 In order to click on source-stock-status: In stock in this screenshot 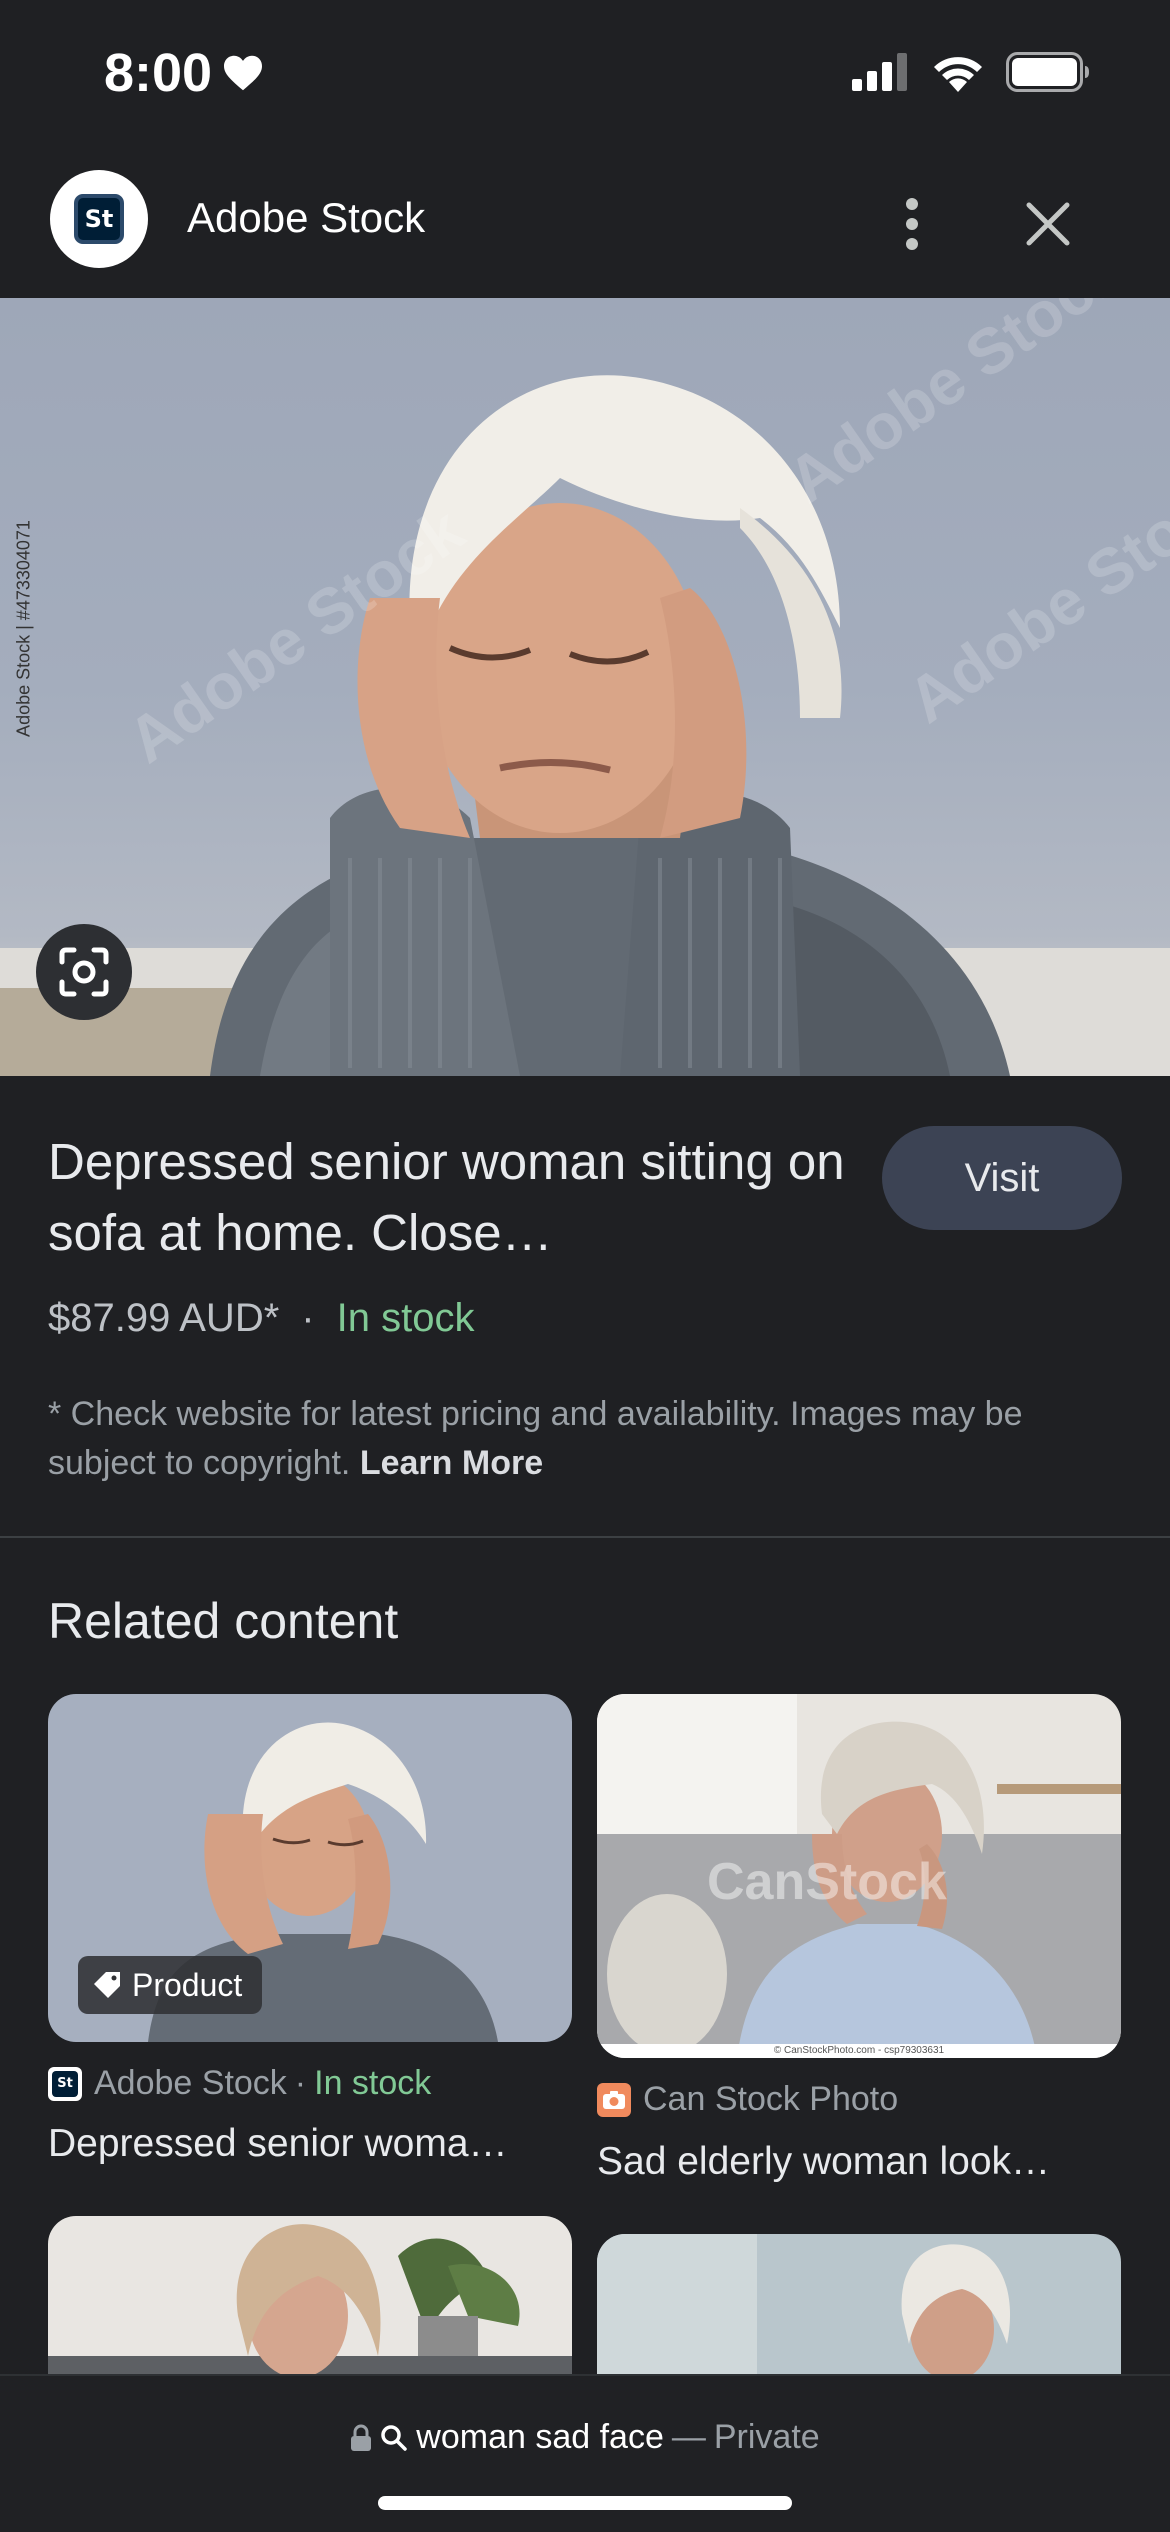, I will do `click(373, 2083)`.